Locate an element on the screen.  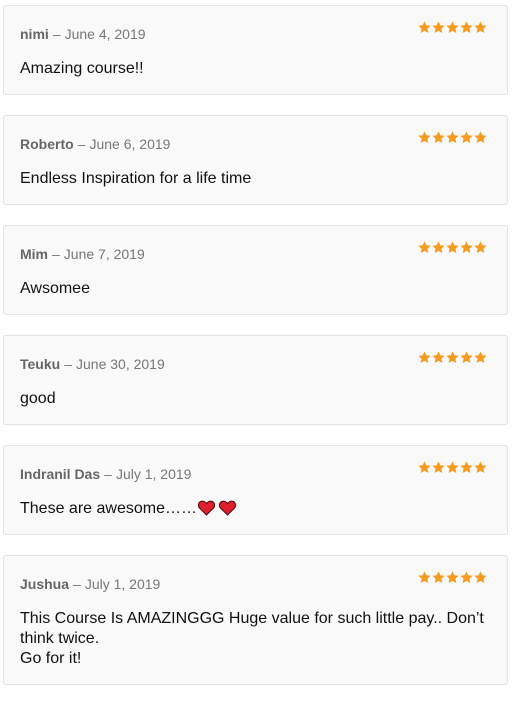
review-date: June 4, 2019 is located at coordinates (105, 34).